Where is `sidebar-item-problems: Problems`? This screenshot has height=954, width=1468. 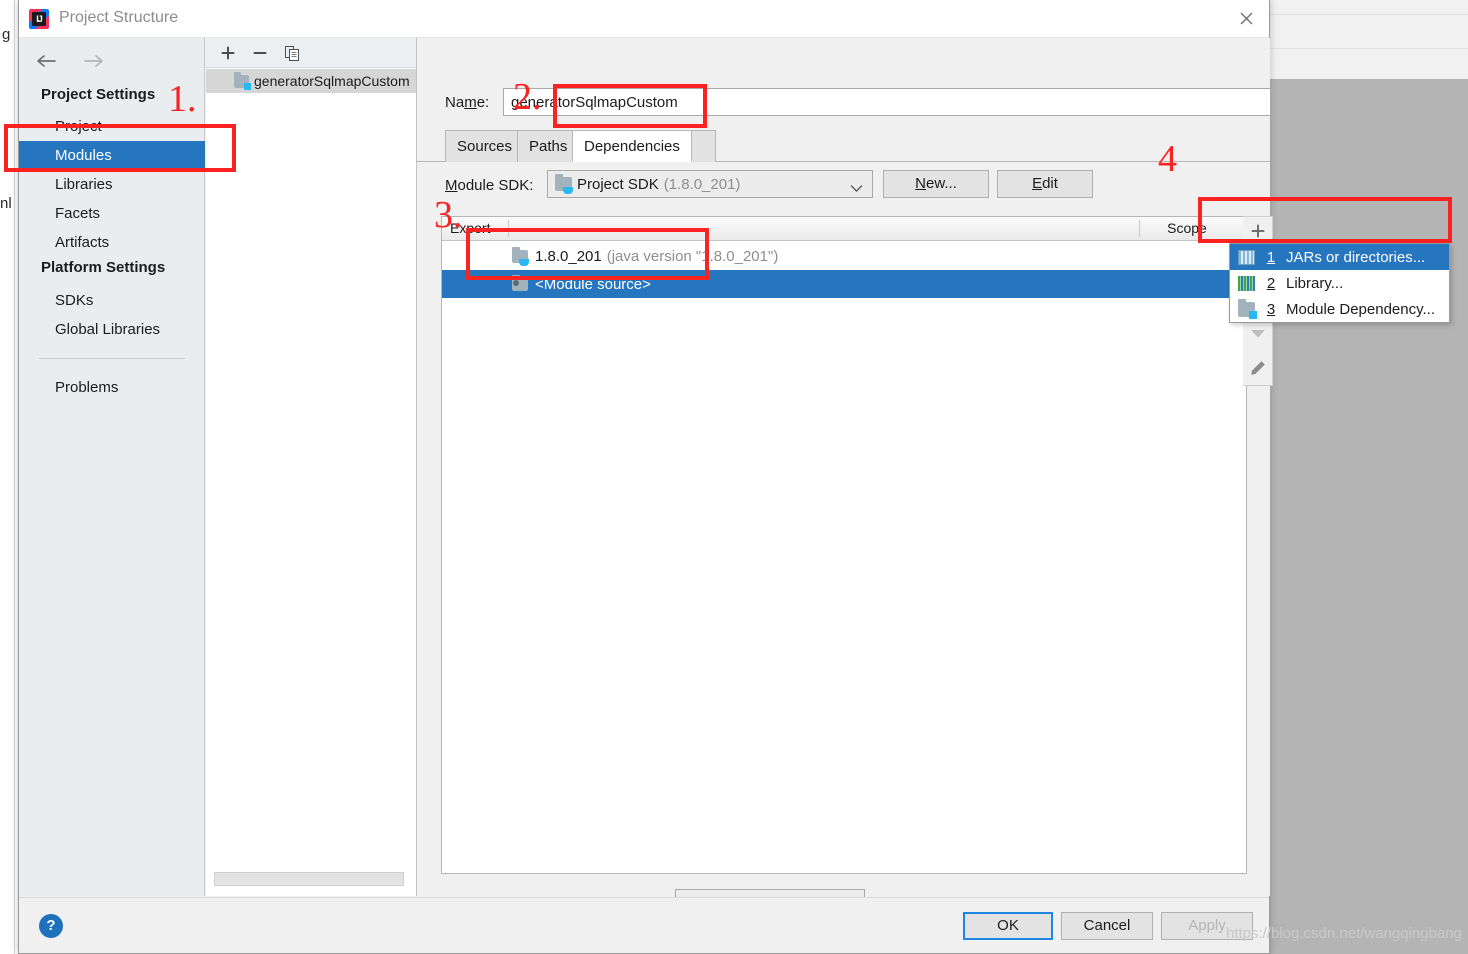 sidebar-item-problems: Problems is located at coordinates (112, 387).